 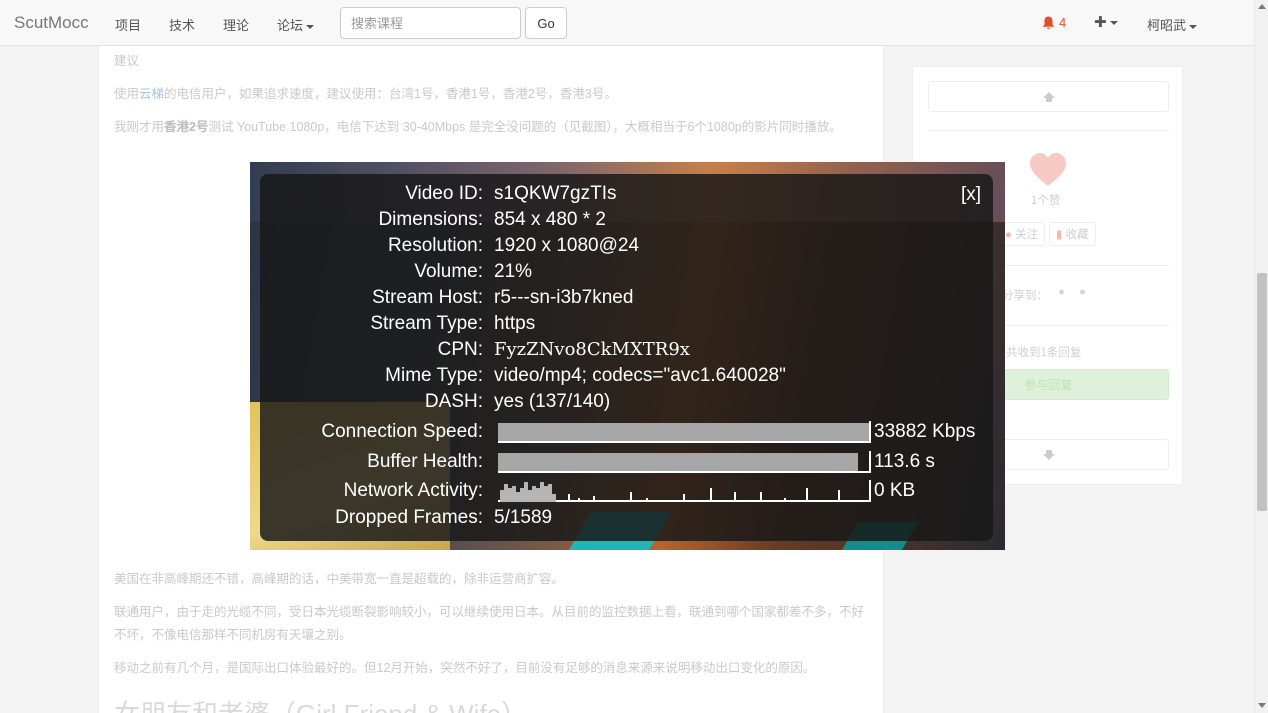 I want to click on eye-icon: ●, so click(x=1008, y=235).